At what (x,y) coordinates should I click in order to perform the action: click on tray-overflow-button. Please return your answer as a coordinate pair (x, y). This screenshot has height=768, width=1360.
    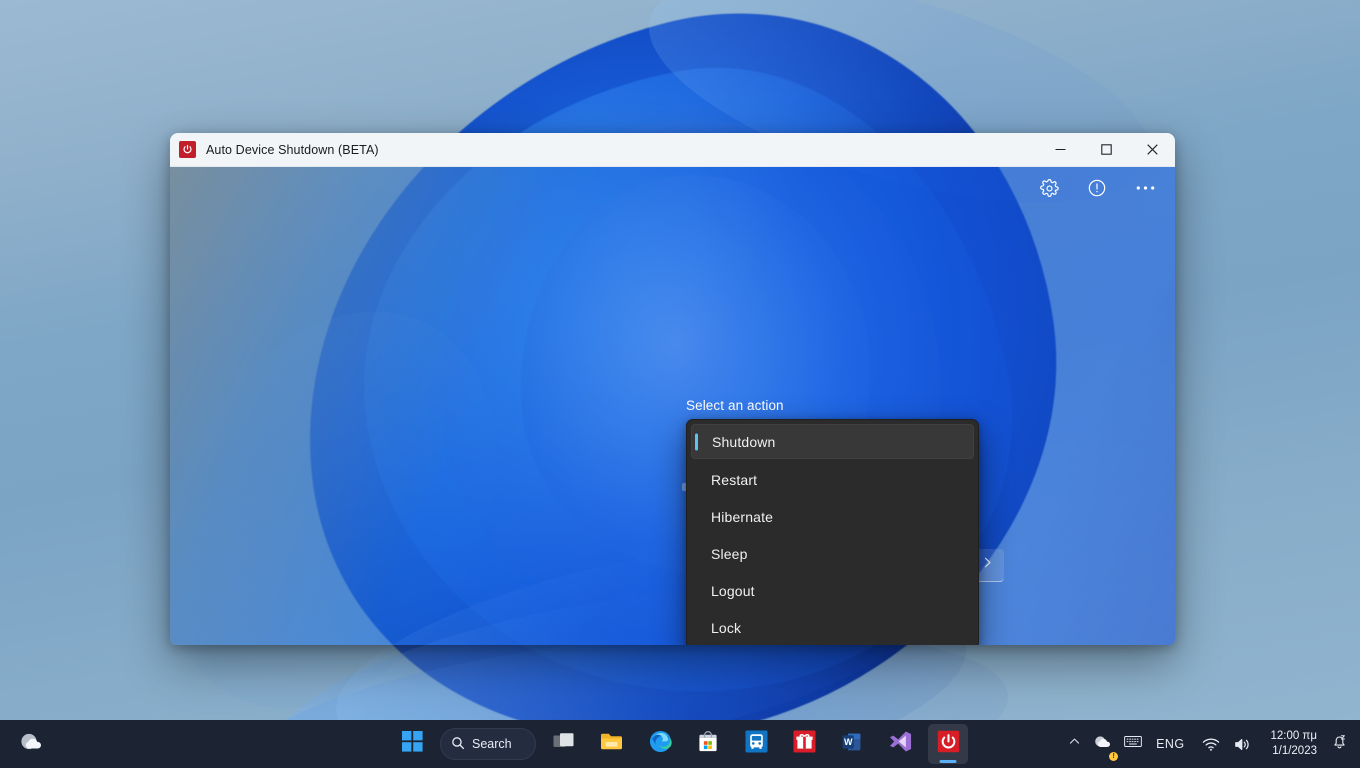
    Looking at the image, I should click on (1074, 744).